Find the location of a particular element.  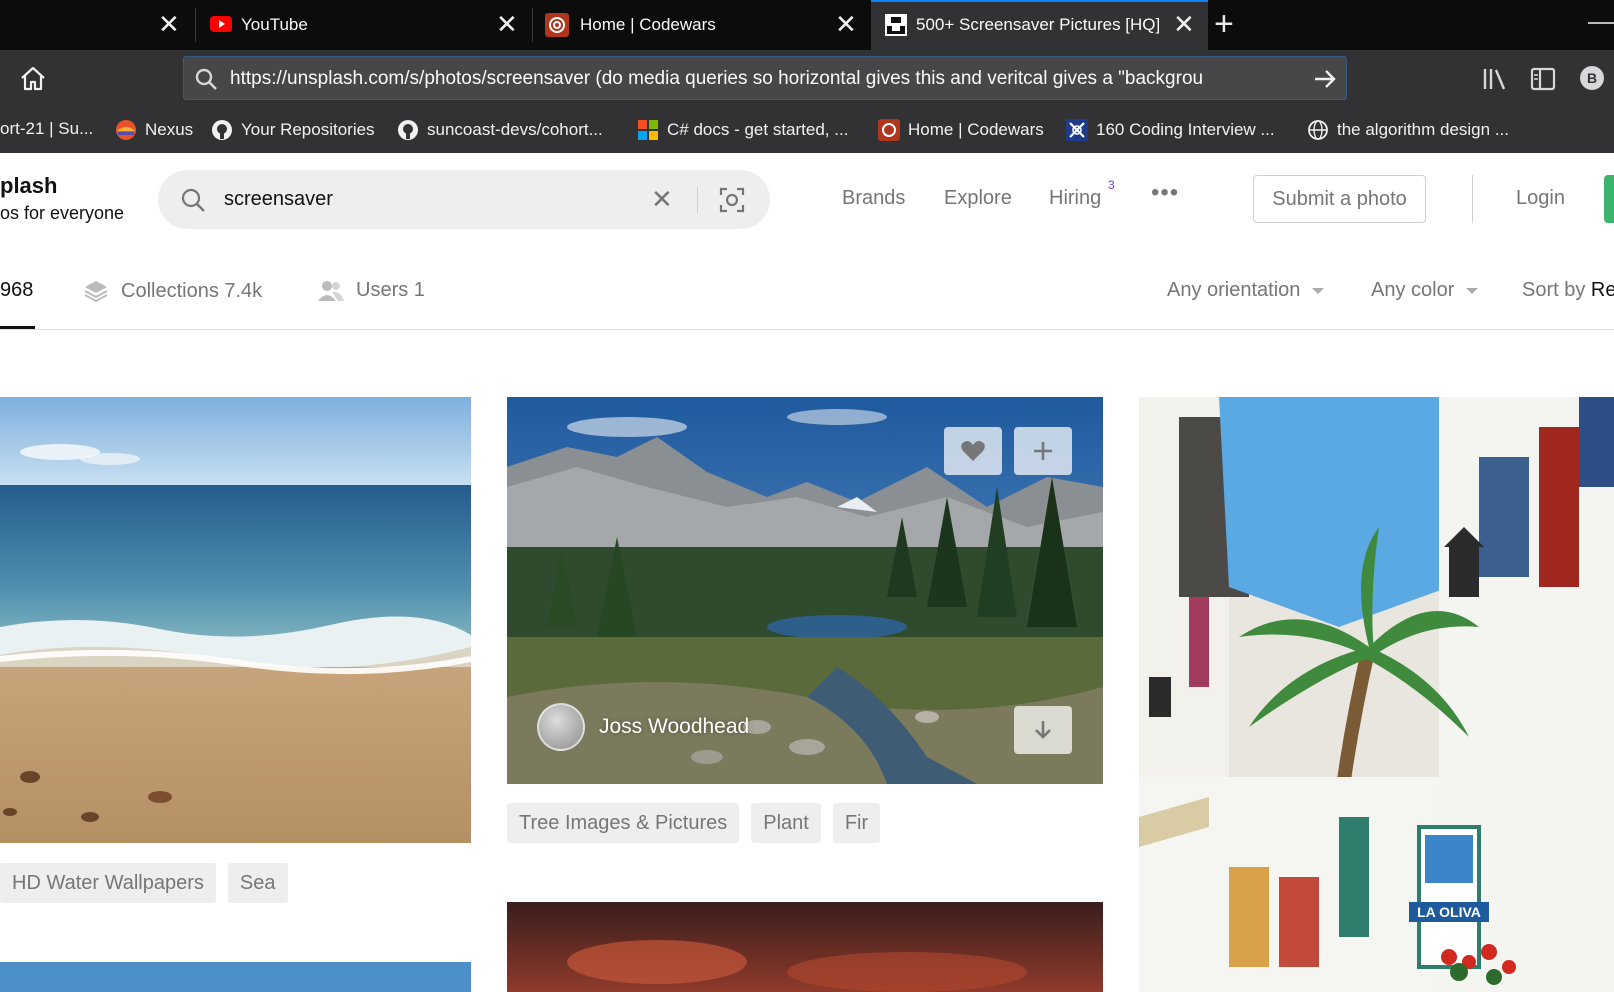

tab-collections: Collections 7.4k is located at coordinates (172, 291).